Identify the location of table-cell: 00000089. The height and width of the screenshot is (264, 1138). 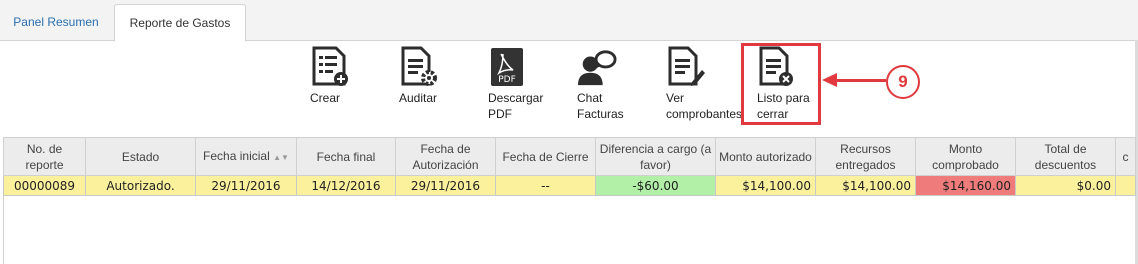
(44, 185).